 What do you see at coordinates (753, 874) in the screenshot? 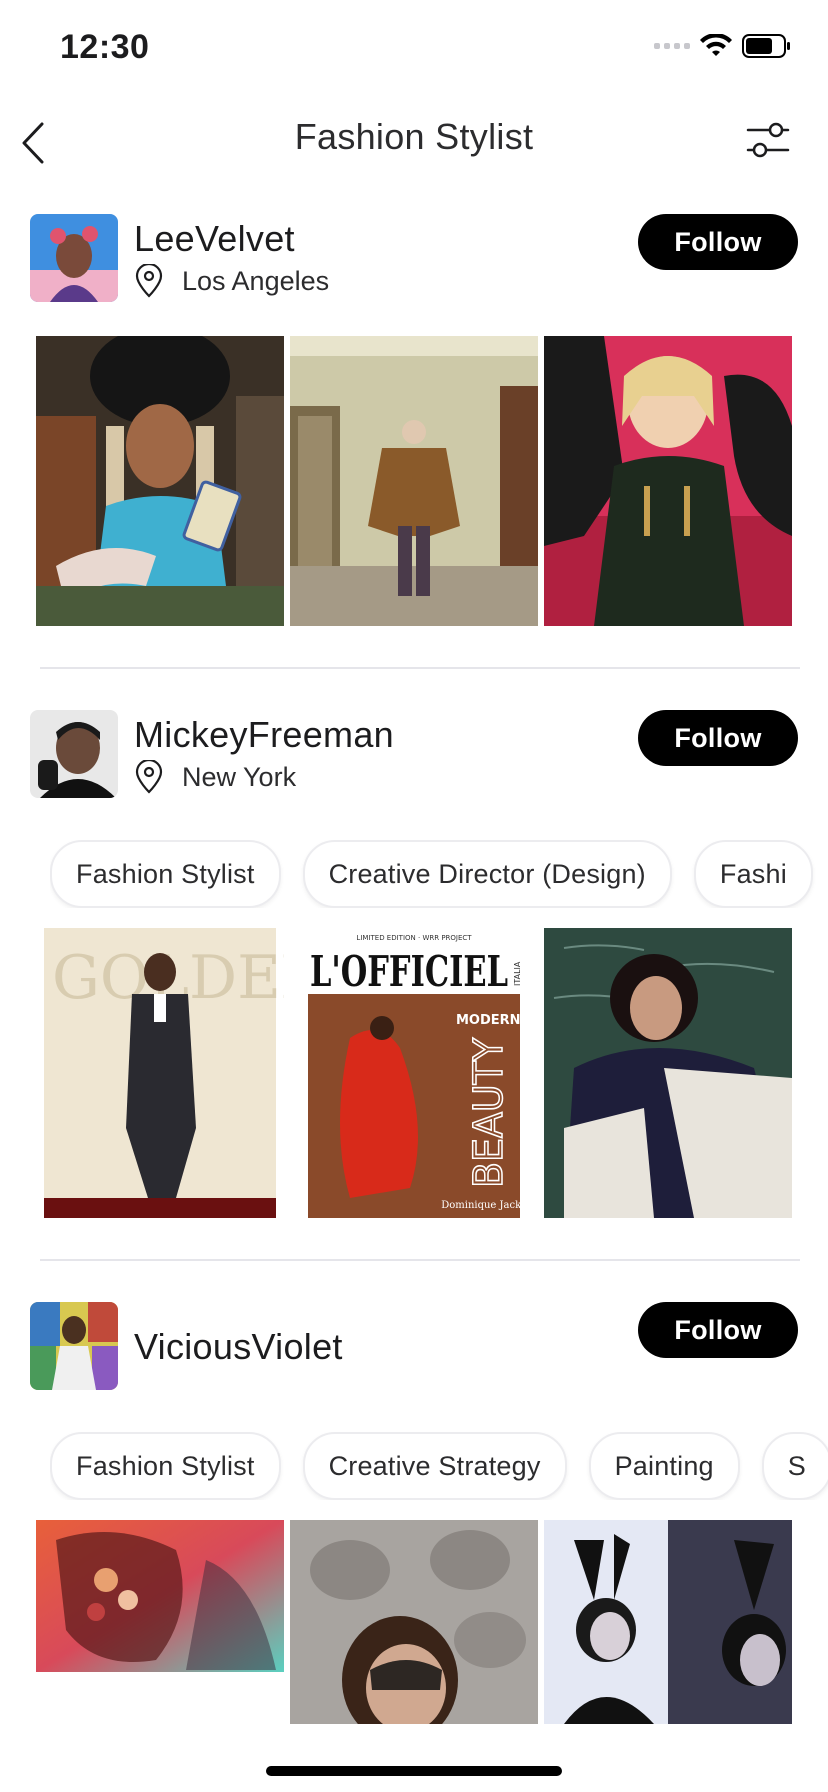
I see `tag-chip: Fashi` at bounding box center [753, 874].